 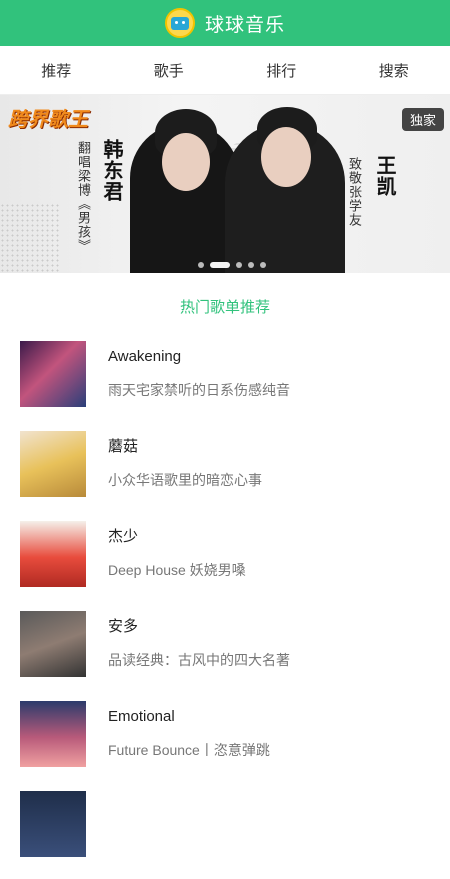 I want to click on banner-artist-right, so click(x=285, y=198).